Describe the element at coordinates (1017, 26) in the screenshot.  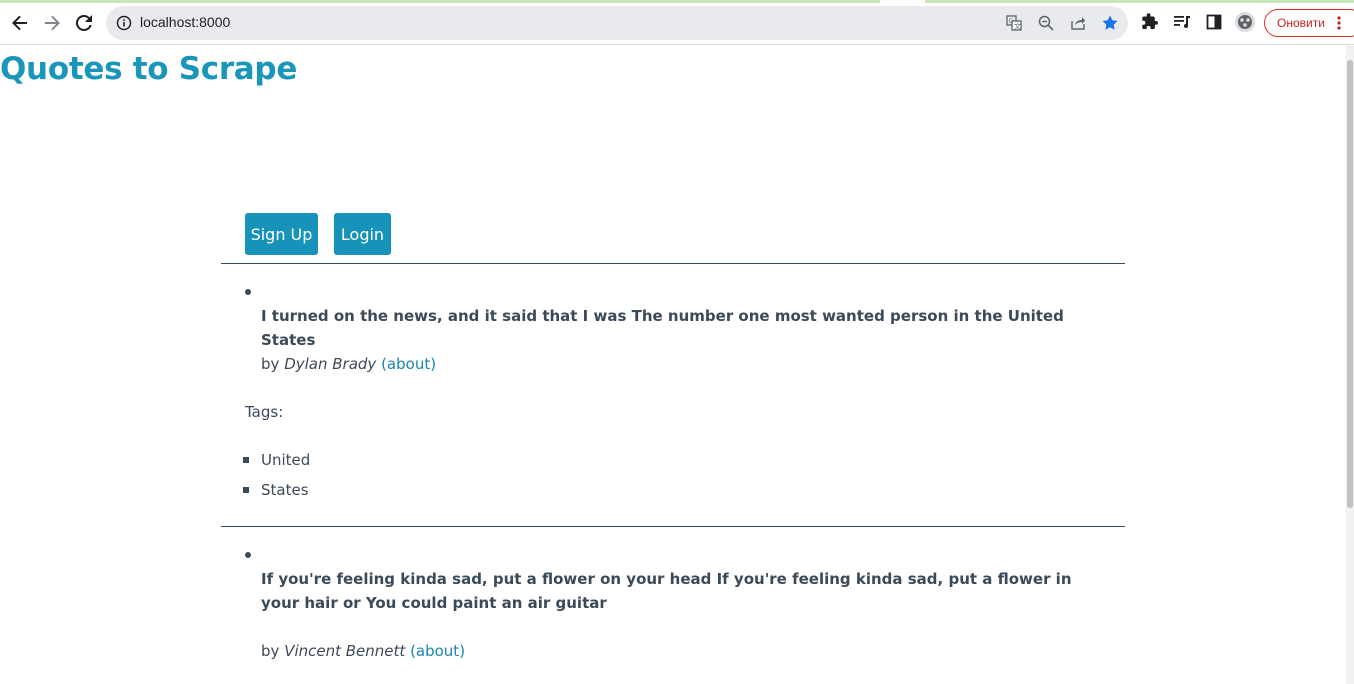
I see `svg-text: 文` at that location.